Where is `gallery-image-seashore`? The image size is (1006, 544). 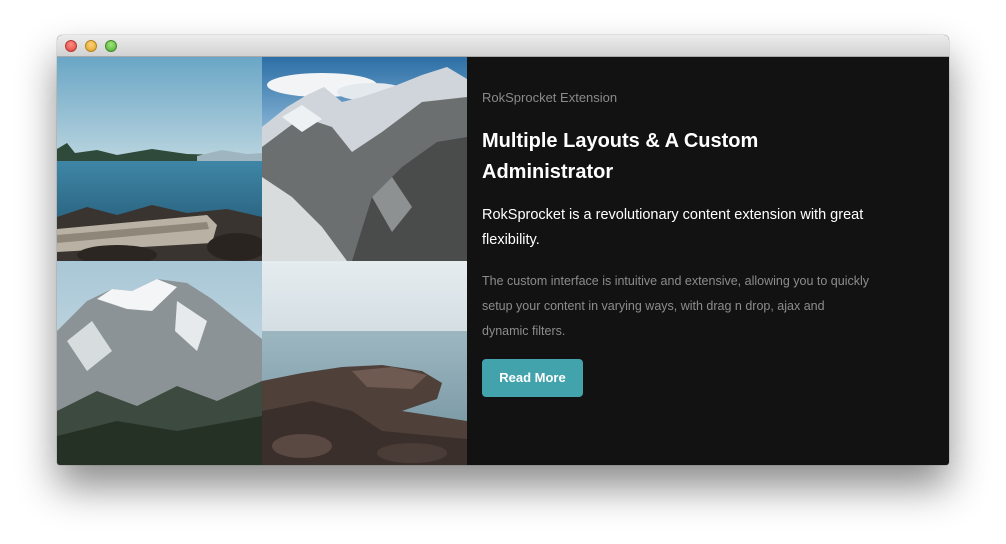 gallery-image-seashore is located at coordinates (364, 363).